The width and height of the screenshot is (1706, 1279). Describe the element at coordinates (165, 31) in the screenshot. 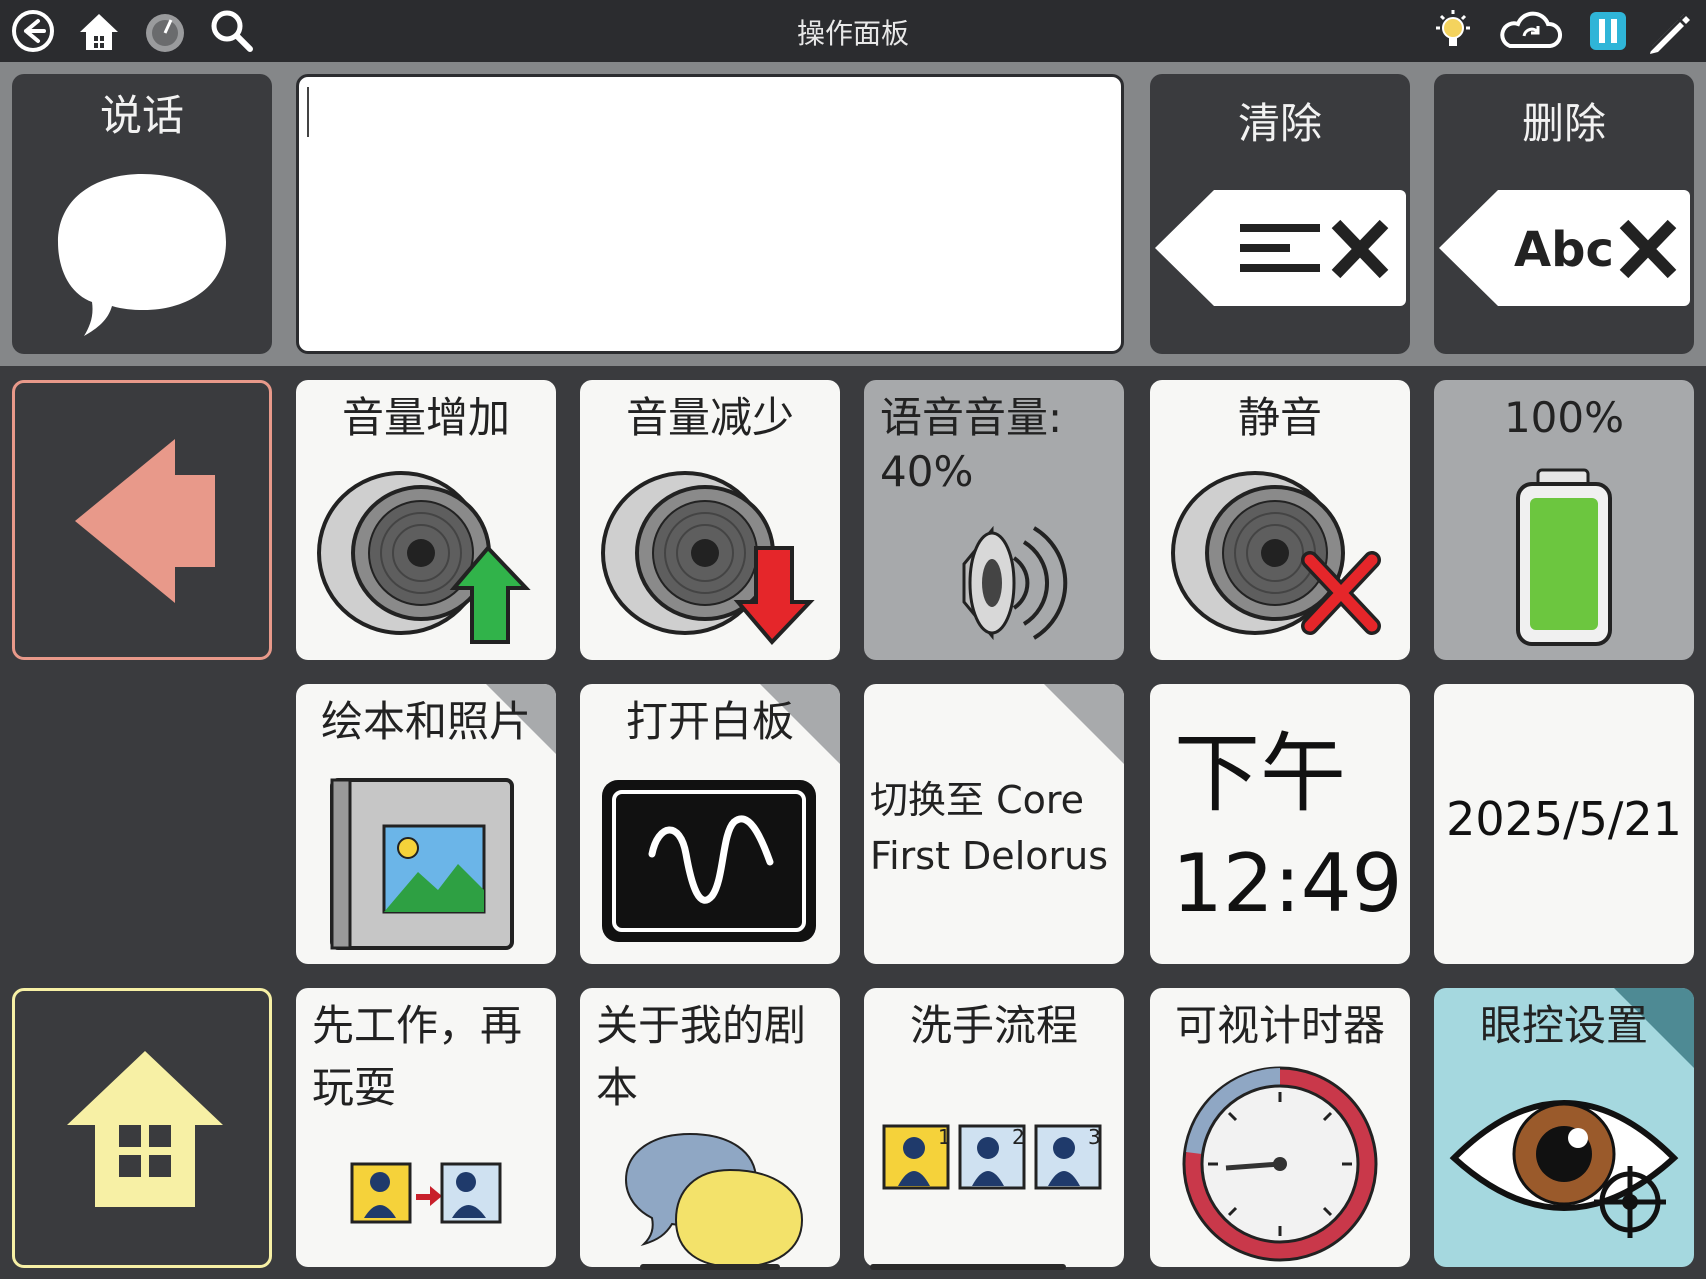

I see `dashboard-icon` at that location.